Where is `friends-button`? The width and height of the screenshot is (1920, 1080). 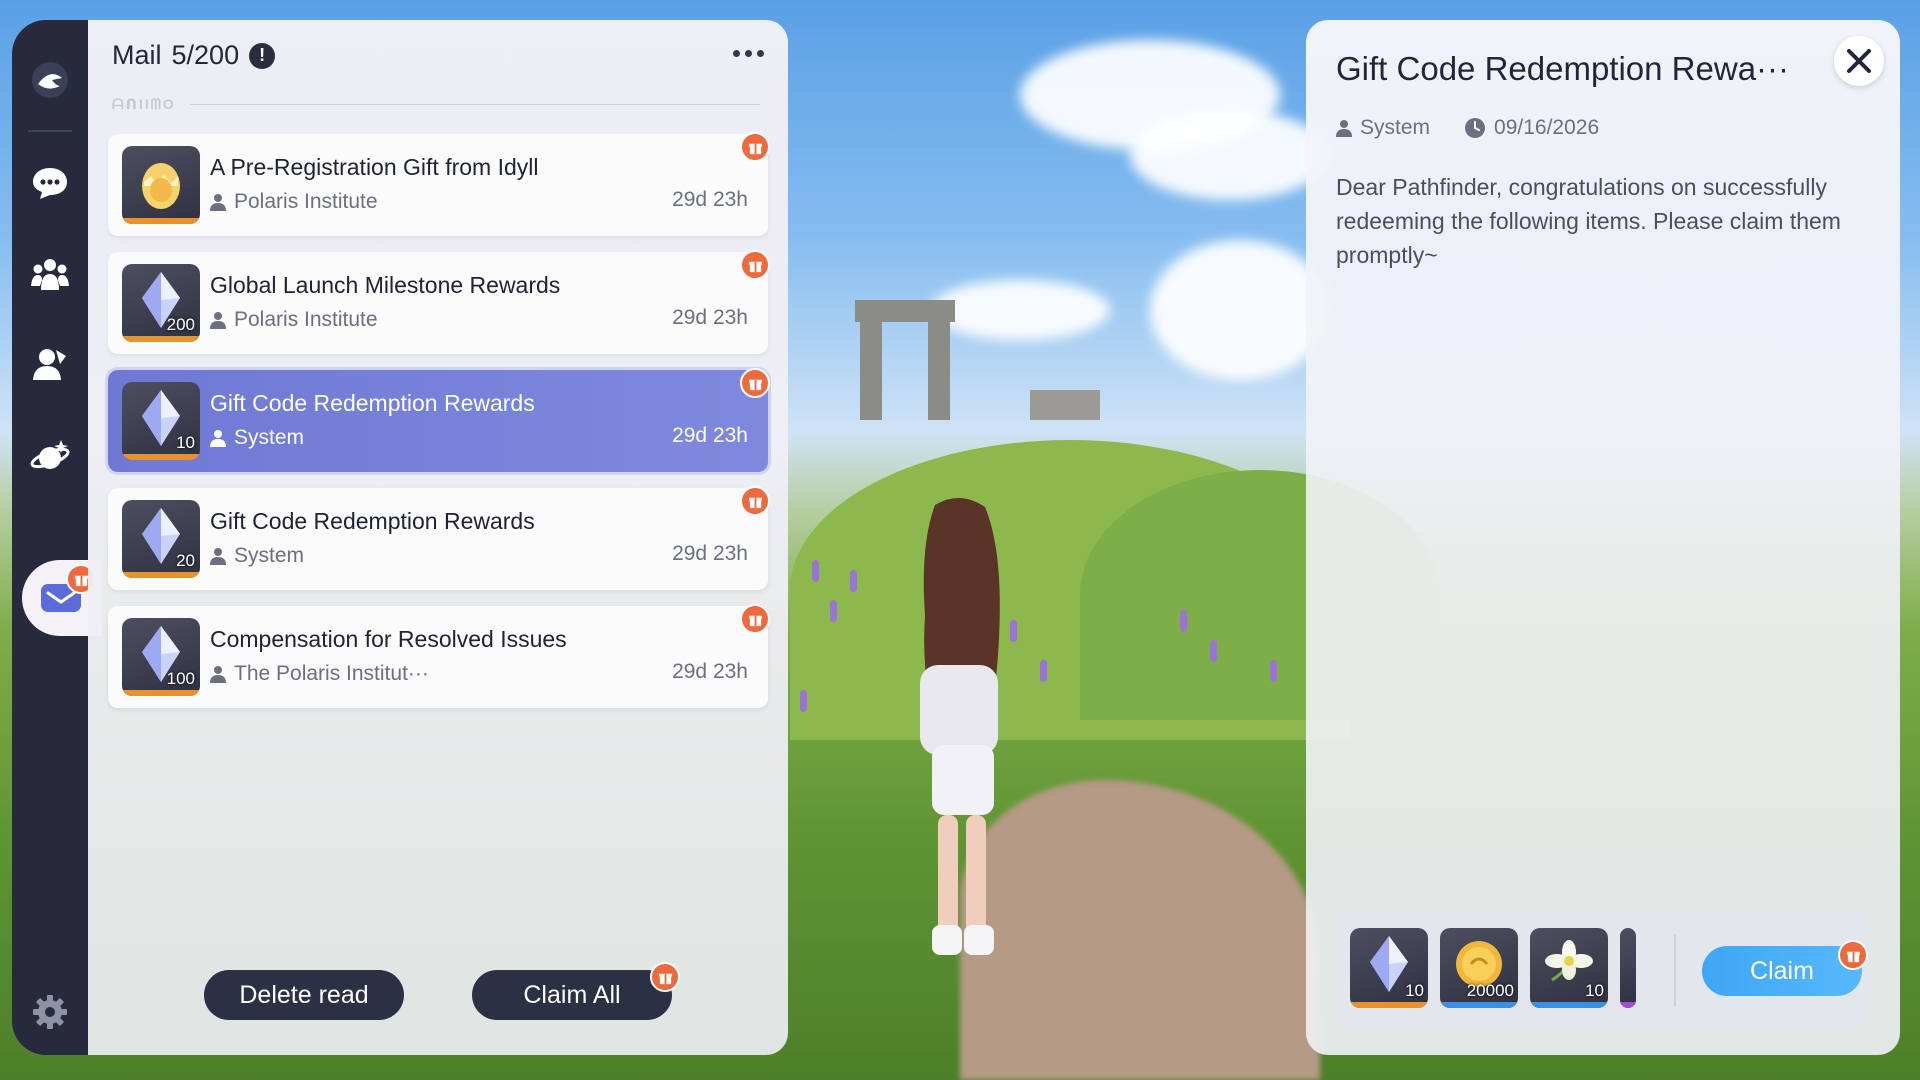
friends-button is located at coordinates (50, 364).